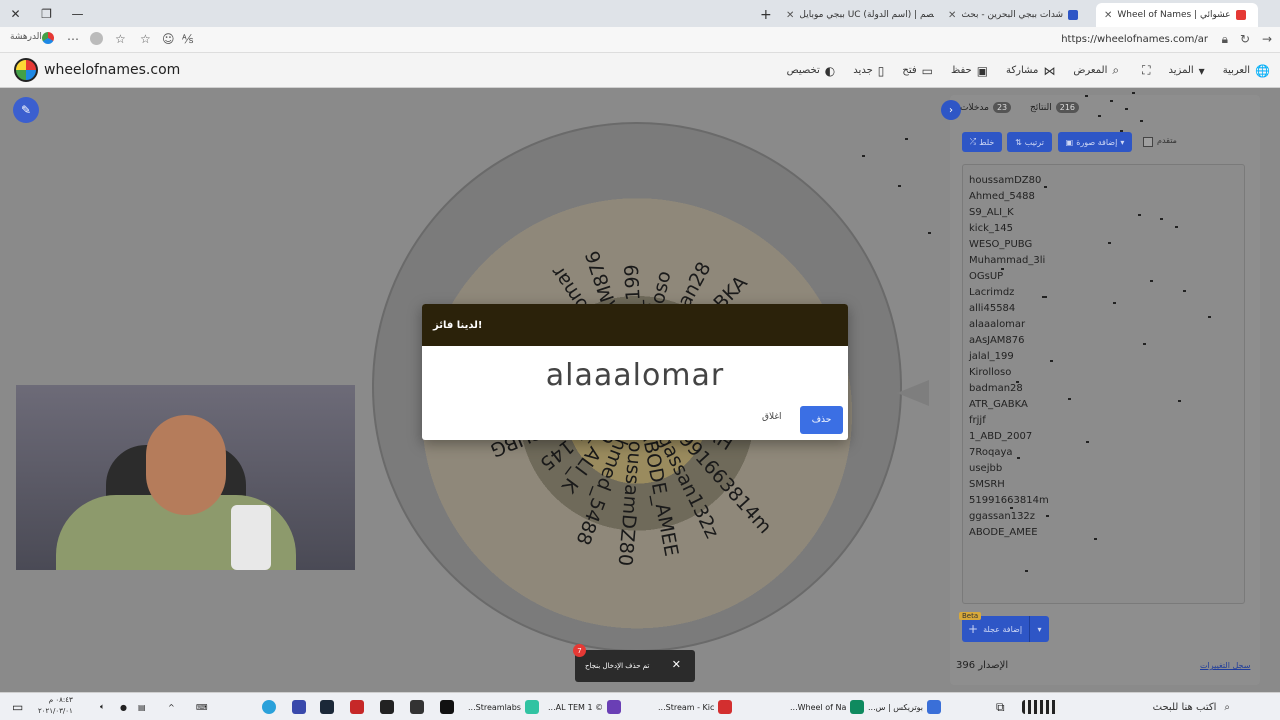 The width and height of the screenshot is (1280, 720). What do you see at coordinates (917, 71) in the screenshot?
I see `menu-item-folder: فتح ▭` at bounding box center [917, 71].